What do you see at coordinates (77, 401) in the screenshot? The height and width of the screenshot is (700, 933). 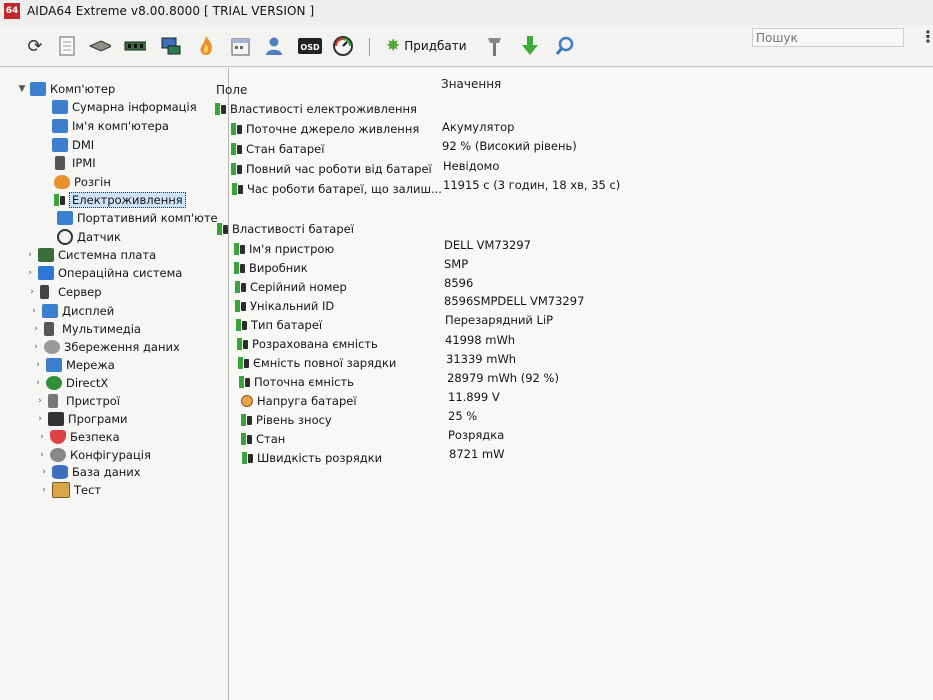 I see `tree-item-devices: › Пристрої` at bounding box center [77, 401].